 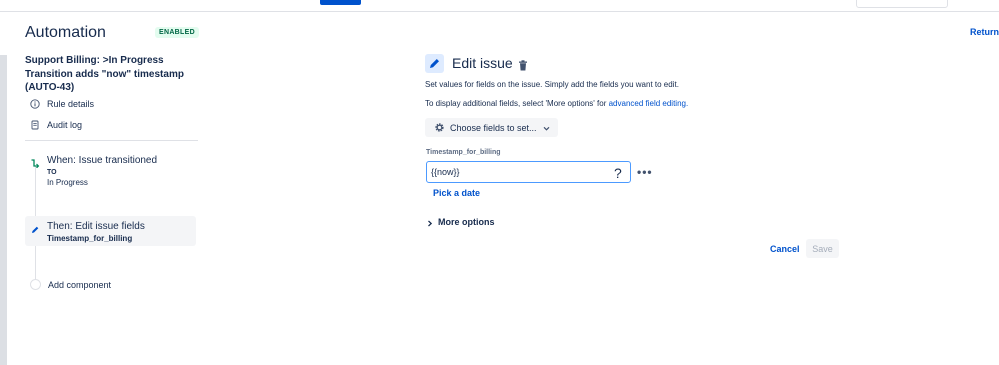 I want to click on chevron-down-icon, so click(x=546, y=127).